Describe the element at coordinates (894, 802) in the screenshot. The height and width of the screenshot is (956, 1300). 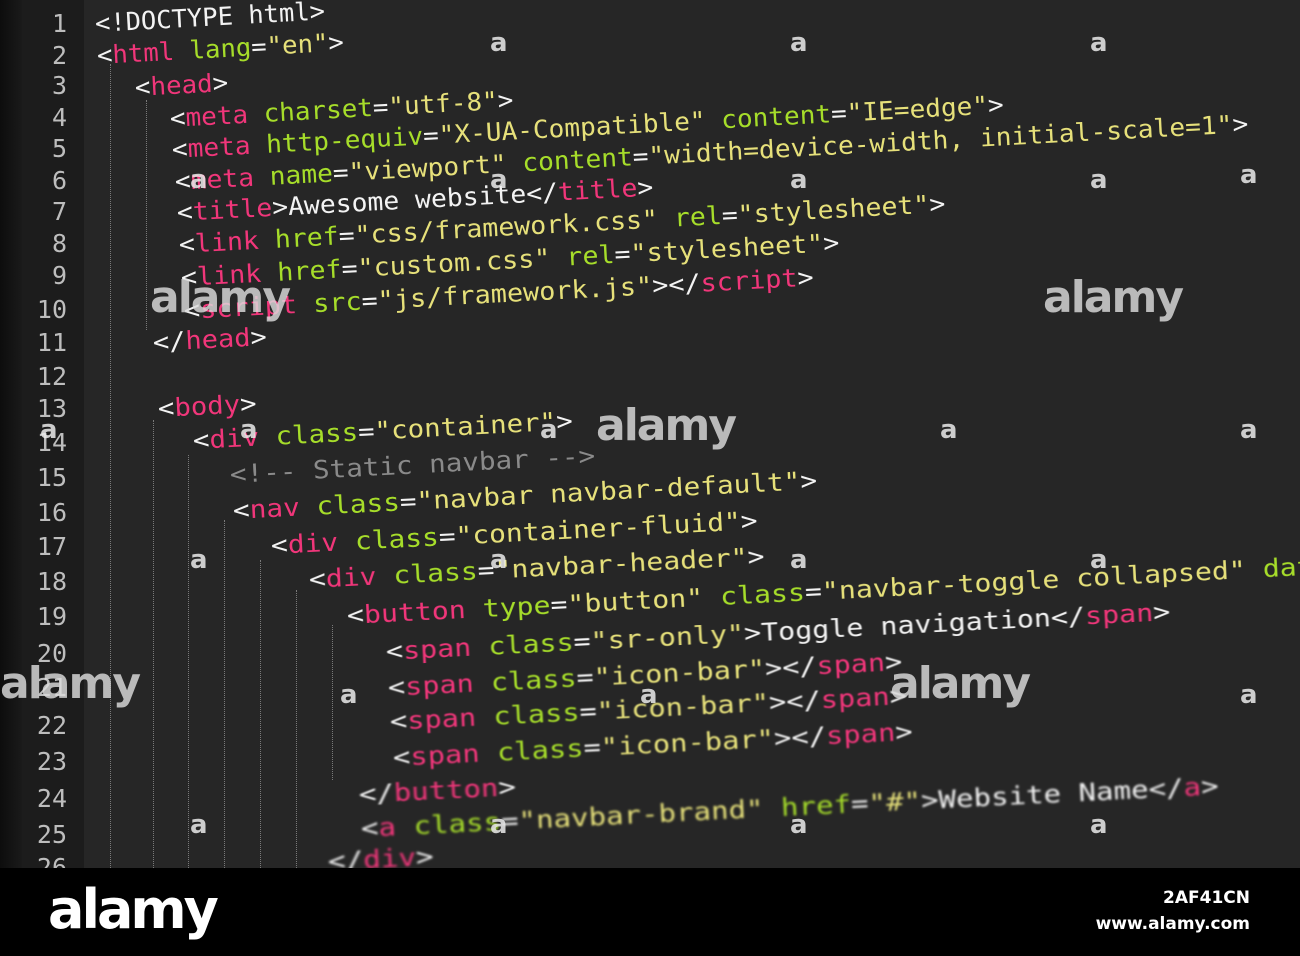
I see `token-str: "#"` at that location.